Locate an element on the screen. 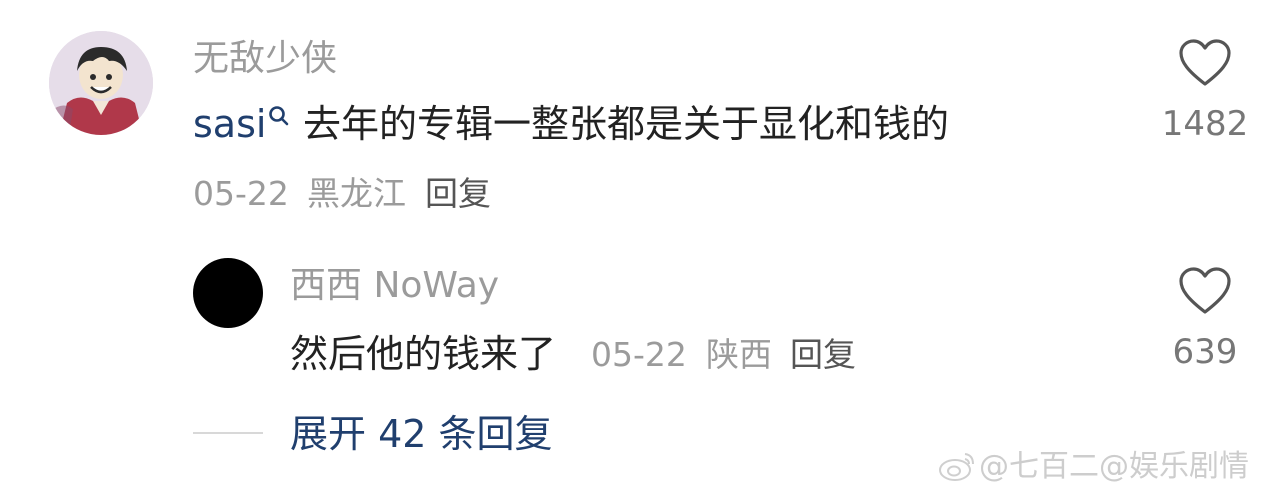 This screenshot has width=1284, height=499. comment-username: 无敌少侠 is located at coordinates (265, 59).